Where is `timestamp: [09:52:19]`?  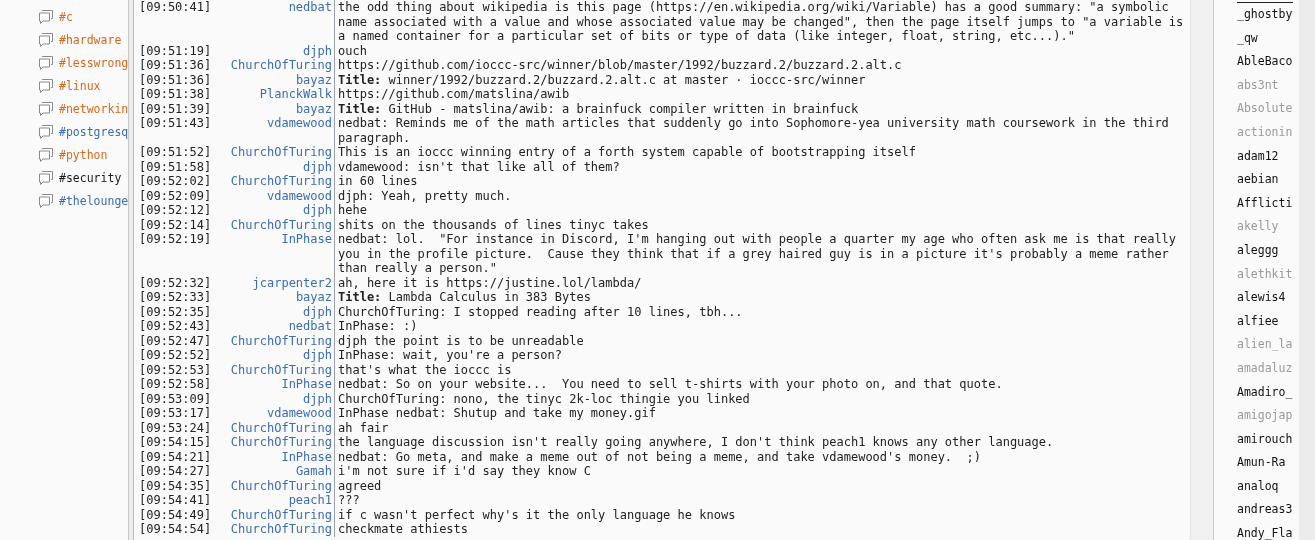
timestamp: [09:52:19] is located at coordinates (176, 240).